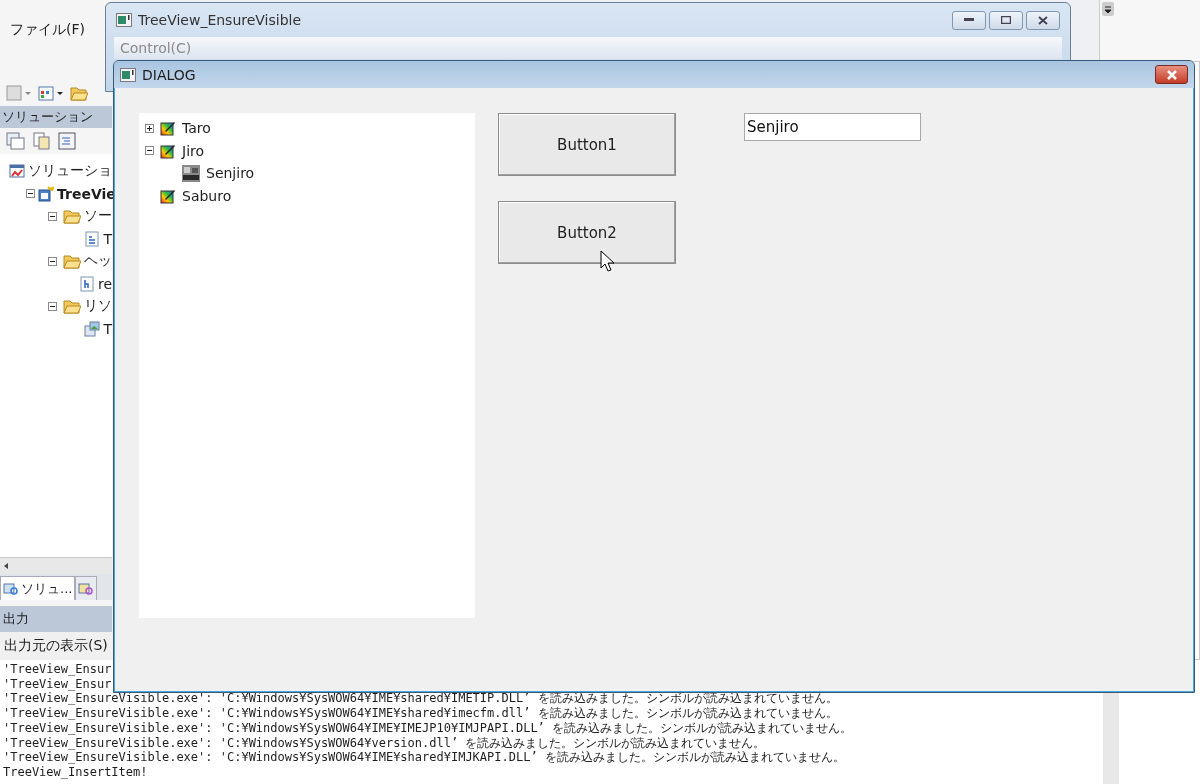  What do you see at coordinates (75, 772) in the screenshot?
I see `output-line: TreeView_InsertItem!` at bounding box center [75, 772].